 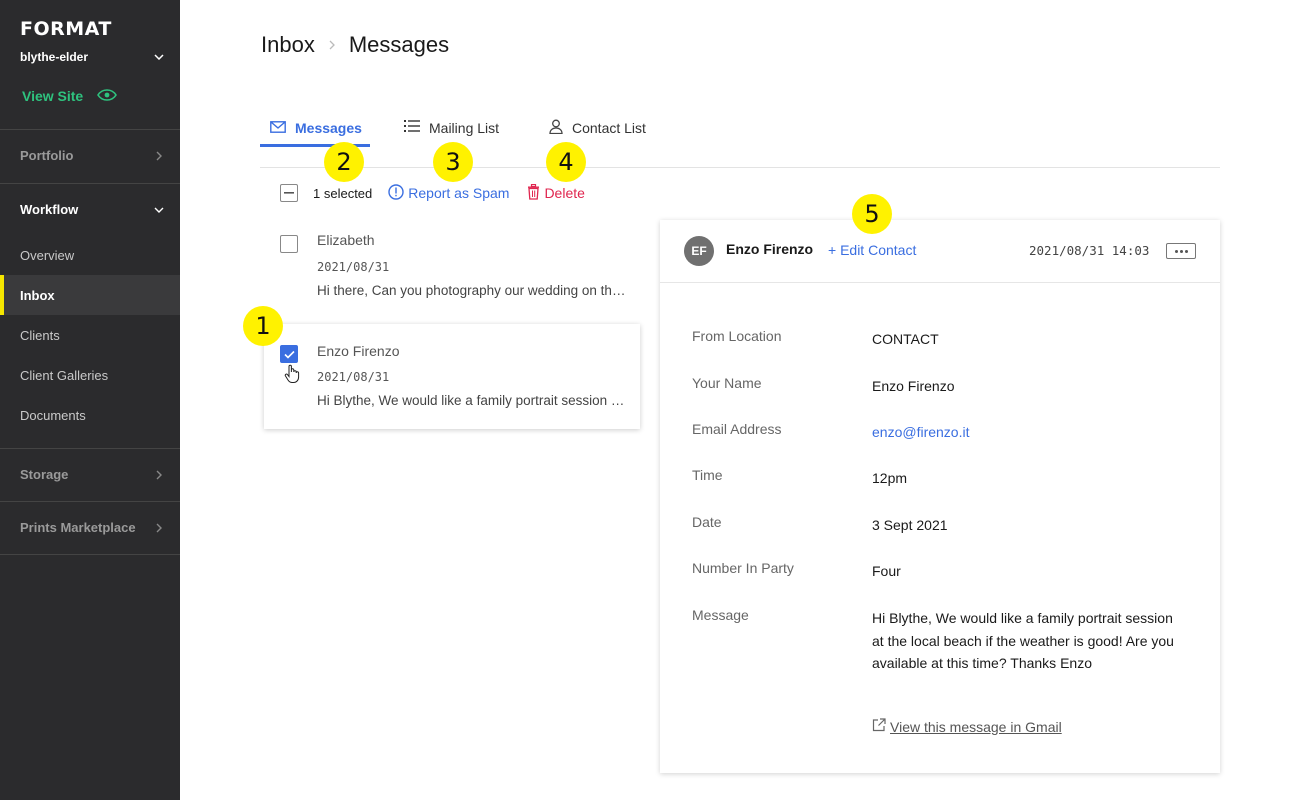 I want to click on section-label: Storage, so click(x=44, y=474).